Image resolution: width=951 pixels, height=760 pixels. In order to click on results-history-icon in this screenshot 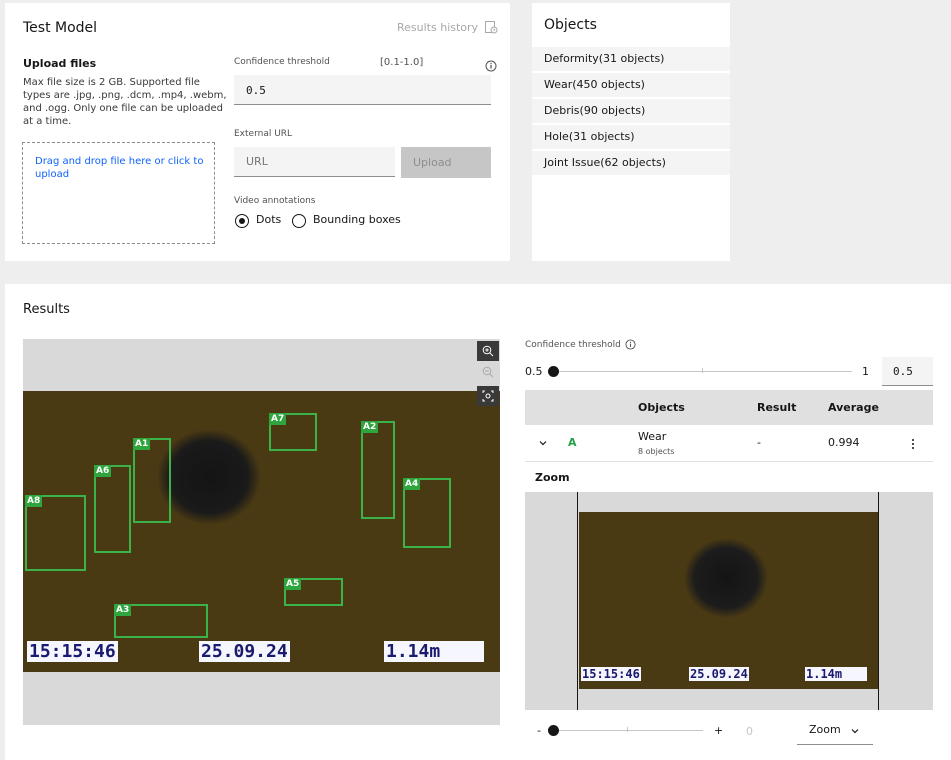, I will do `click(491, 27)`.